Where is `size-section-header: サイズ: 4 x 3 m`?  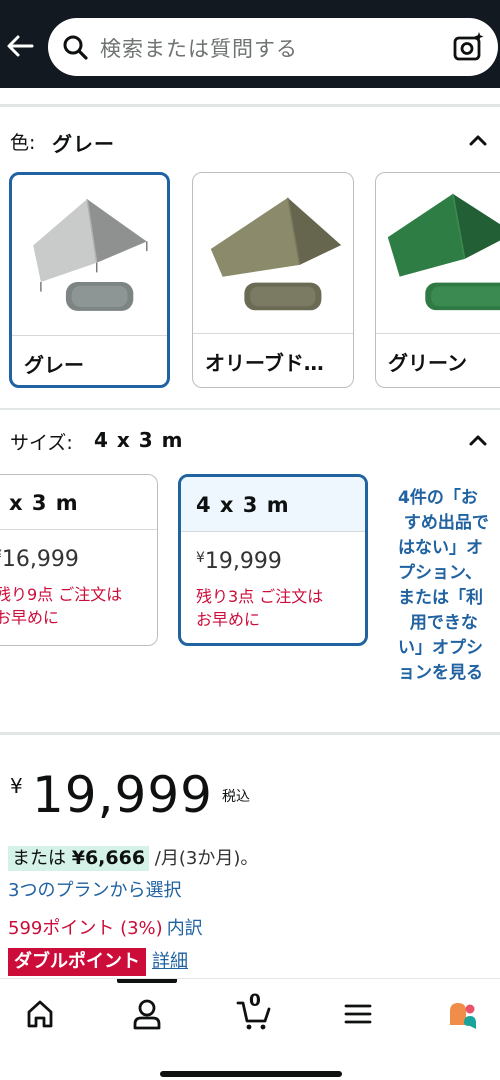 size-section-header: サイズ: 4 x 3 m is located at coordinates (250, 441).